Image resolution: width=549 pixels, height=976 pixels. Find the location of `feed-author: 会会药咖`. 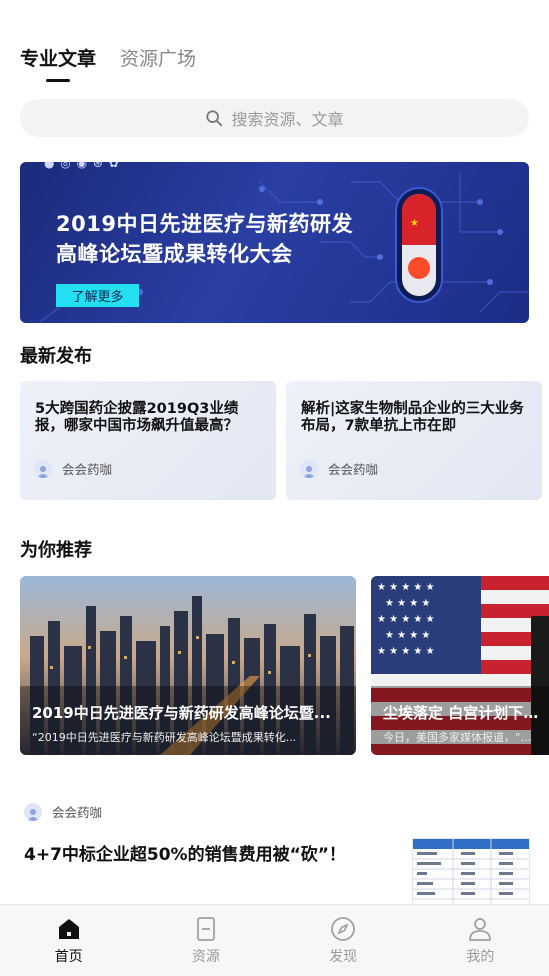

feed-author: 会会药咖 is located at coordinates (63, 811).